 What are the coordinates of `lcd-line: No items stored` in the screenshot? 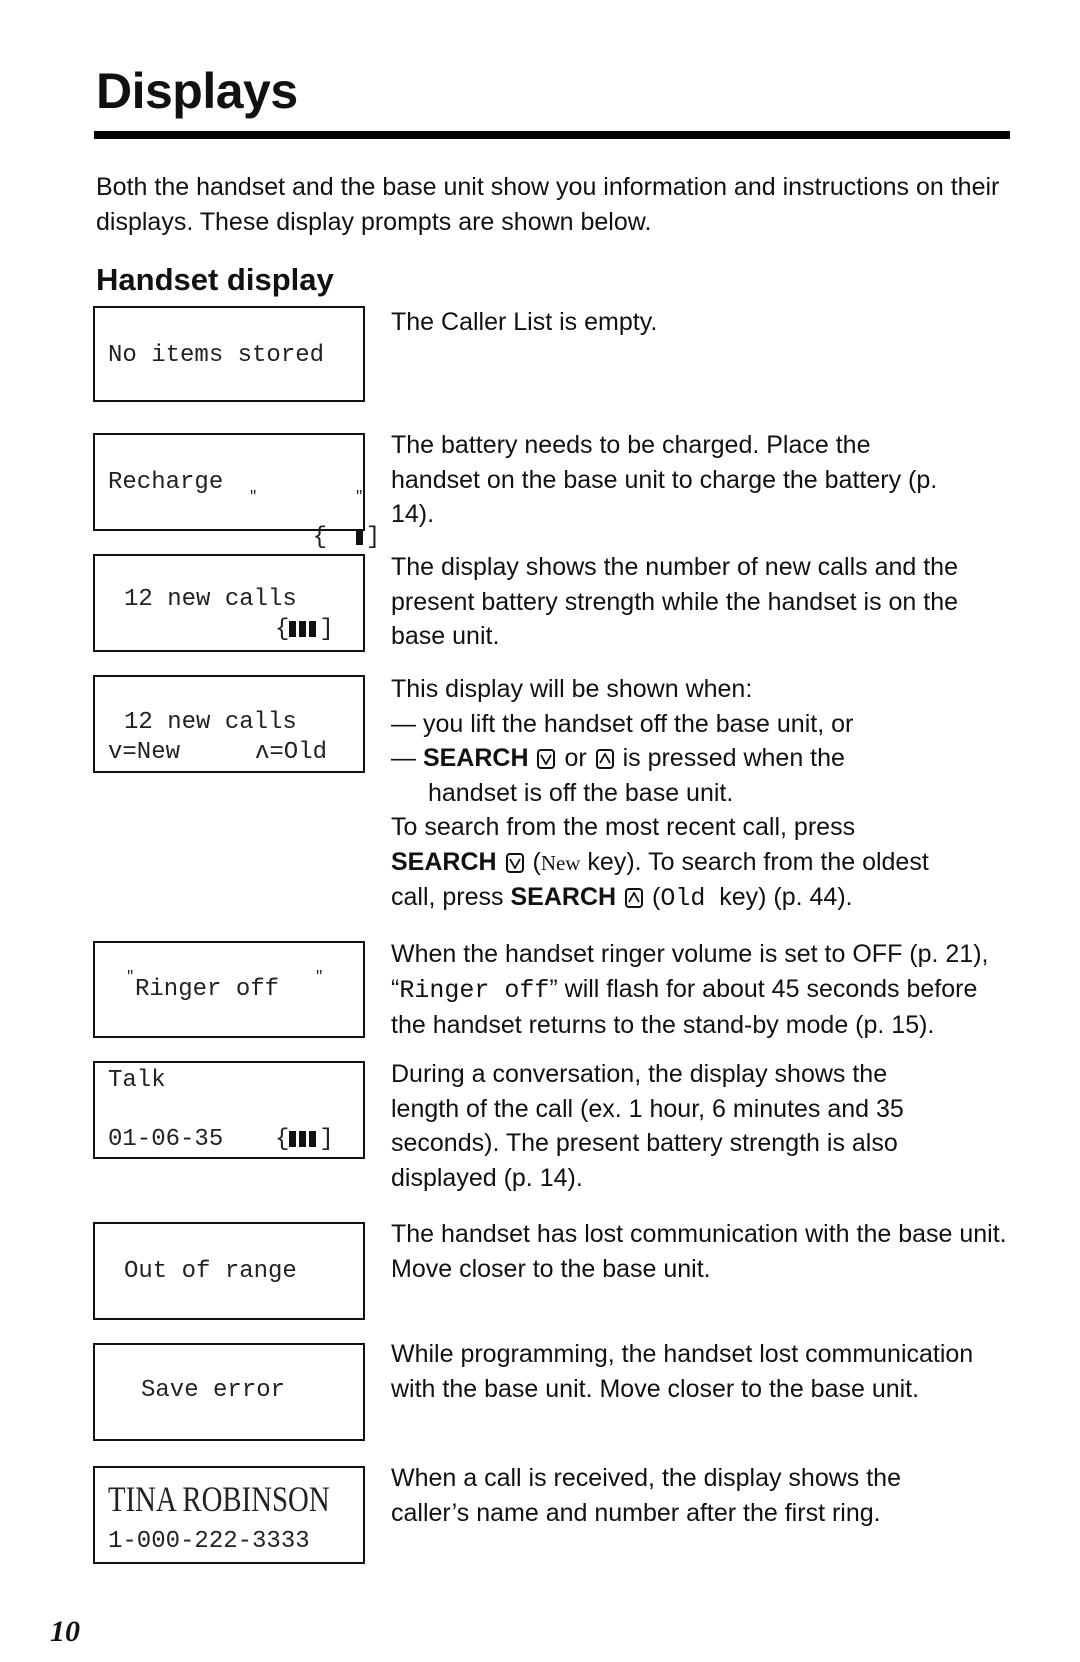 It's located at (216, 355).